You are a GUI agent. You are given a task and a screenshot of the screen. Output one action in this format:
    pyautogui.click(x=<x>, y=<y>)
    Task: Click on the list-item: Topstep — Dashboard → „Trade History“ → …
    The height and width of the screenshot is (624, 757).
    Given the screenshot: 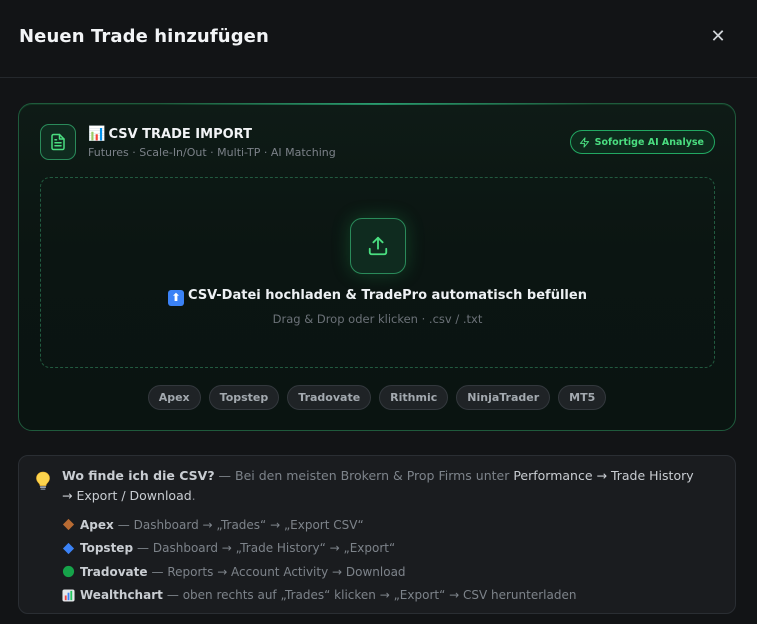 What is the action you would take?
    pyautogui.click(x=388, y=549)
    